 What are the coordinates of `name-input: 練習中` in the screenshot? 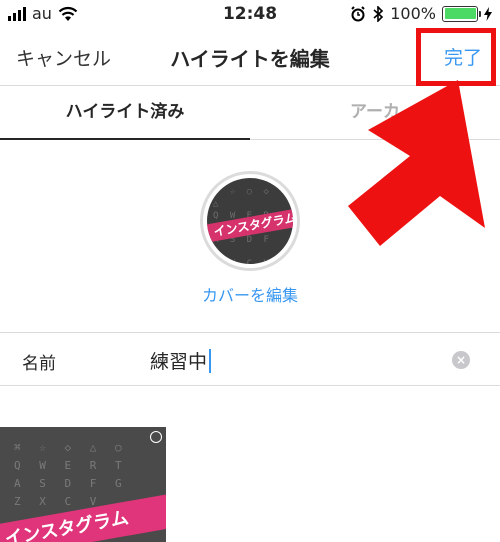 It's located at (181, 360).